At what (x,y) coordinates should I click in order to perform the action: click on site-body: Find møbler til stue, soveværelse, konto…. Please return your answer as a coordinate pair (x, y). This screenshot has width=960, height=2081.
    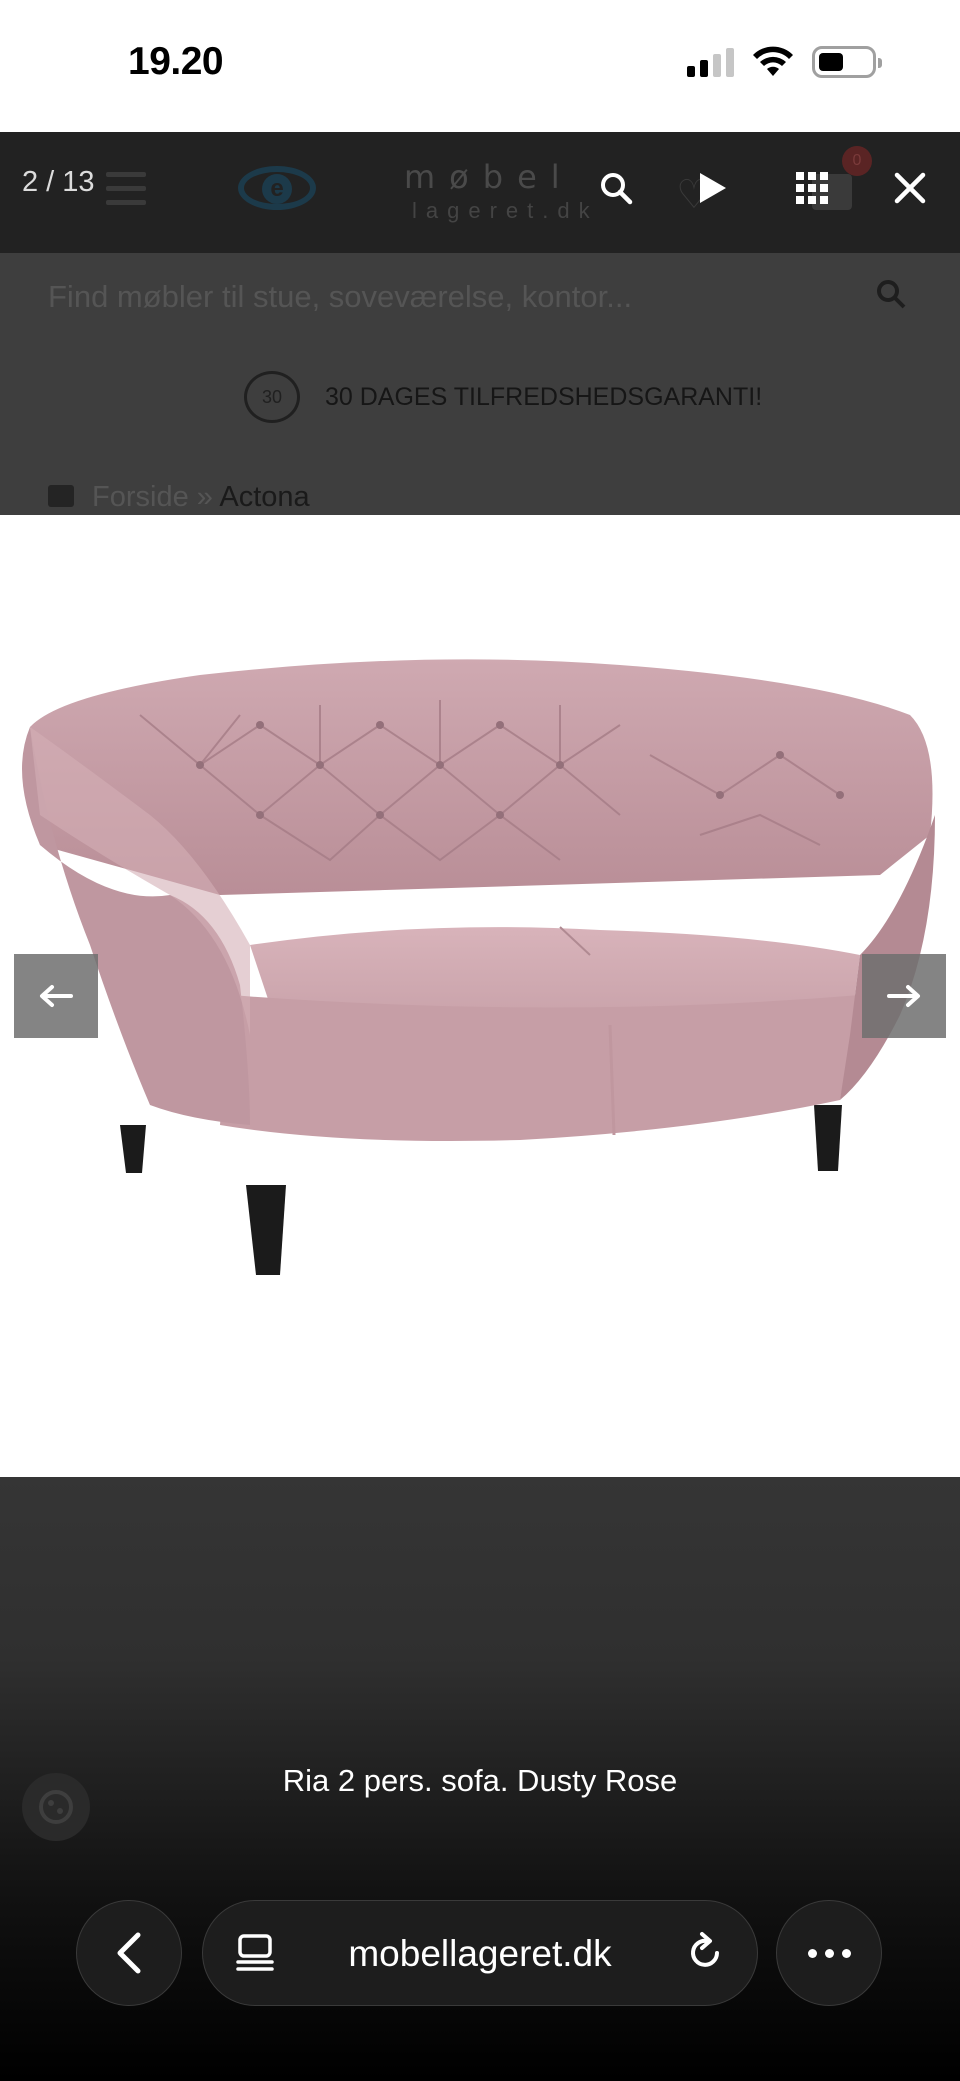
    Looking at the image, I should click on (480, 384).